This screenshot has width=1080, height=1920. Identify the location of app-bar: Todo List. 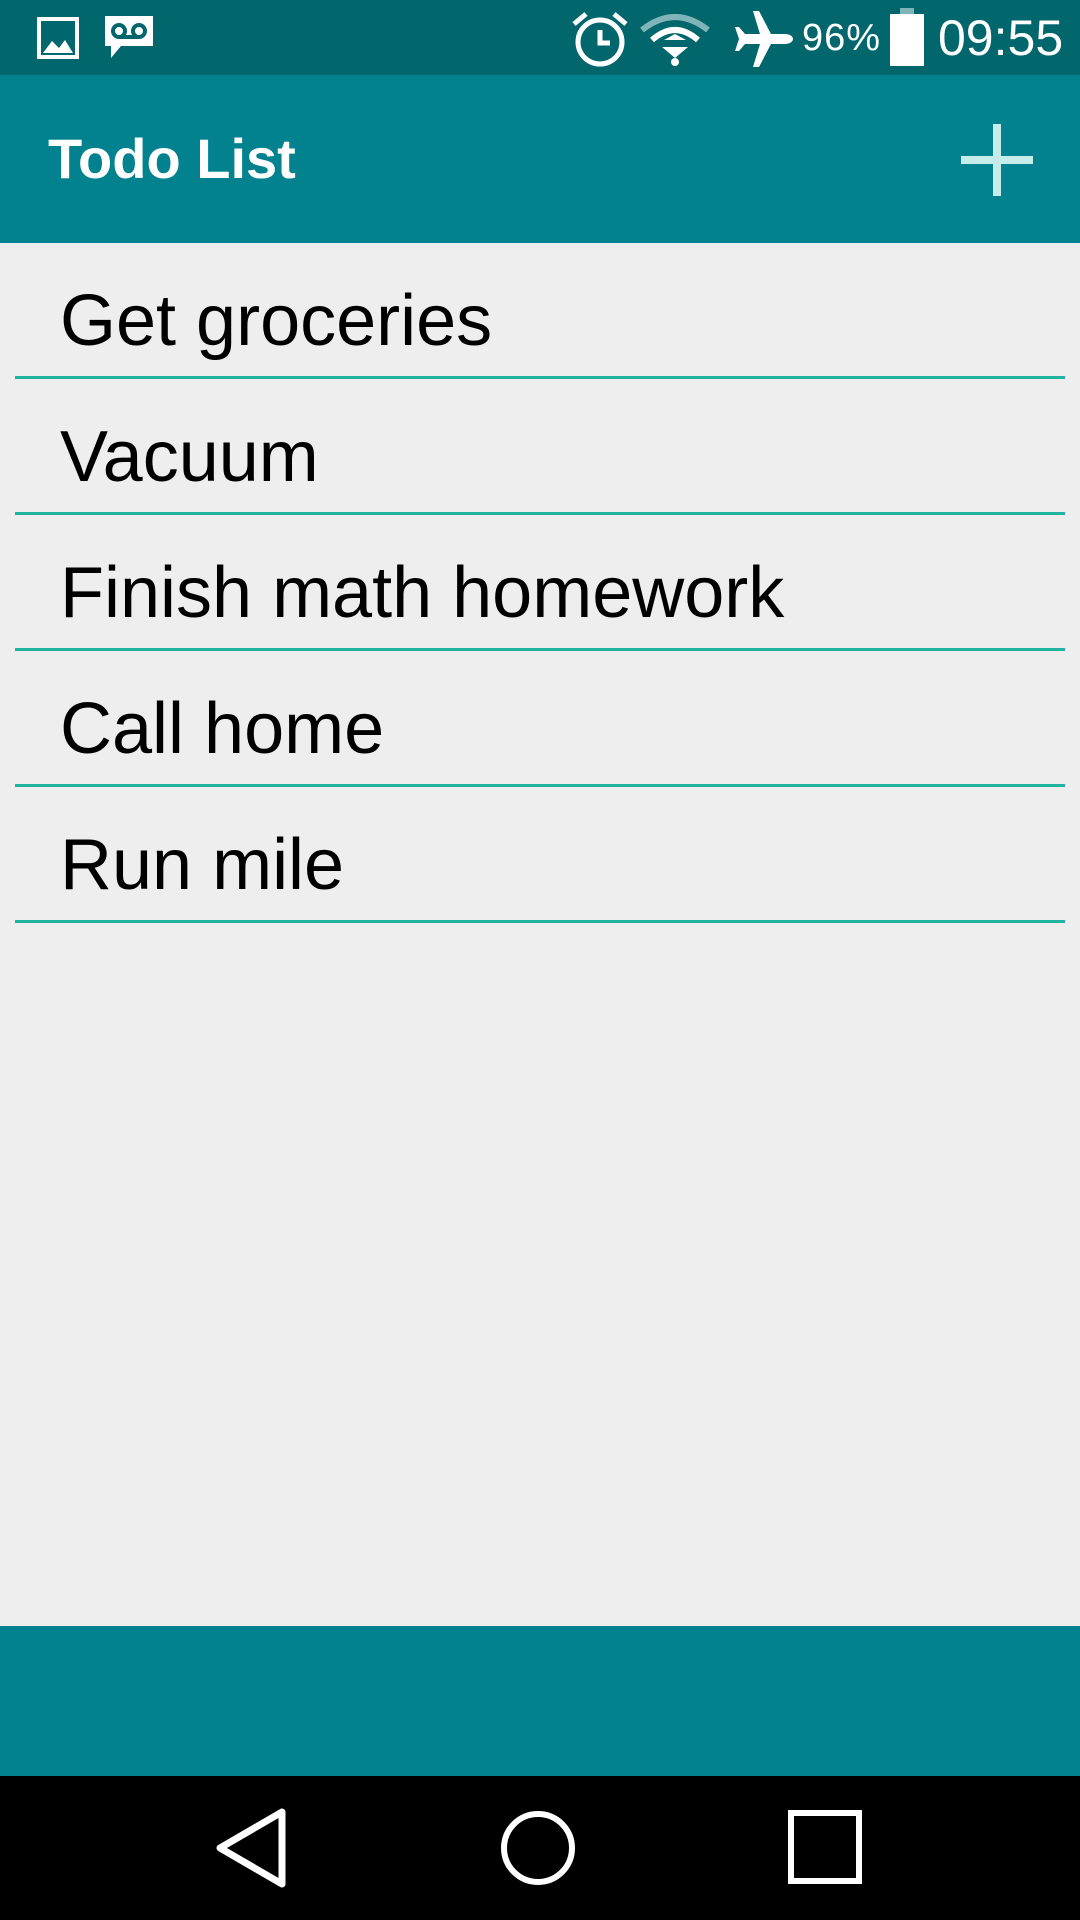
(540, 159).